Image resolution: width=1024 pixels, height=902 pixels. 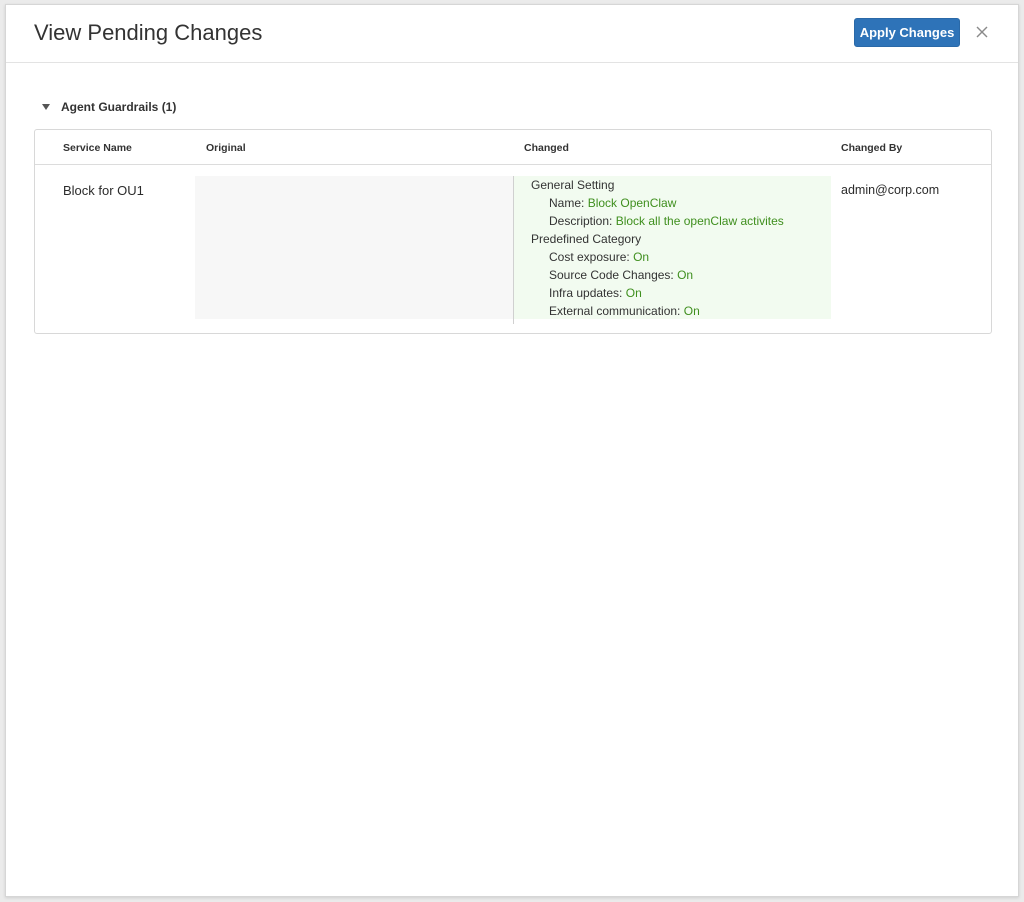 I want to click on close-button, so click(x=982, y=32).